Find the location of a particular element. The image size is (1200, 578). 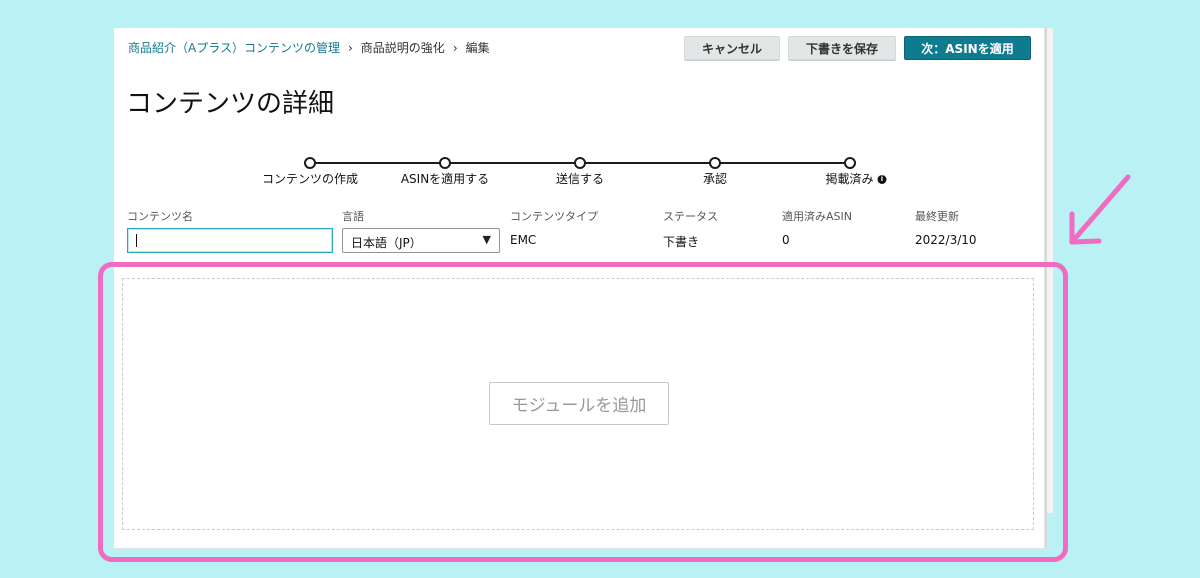

page-title: コンテンツの詳細 is located at coordinates (230, 104).